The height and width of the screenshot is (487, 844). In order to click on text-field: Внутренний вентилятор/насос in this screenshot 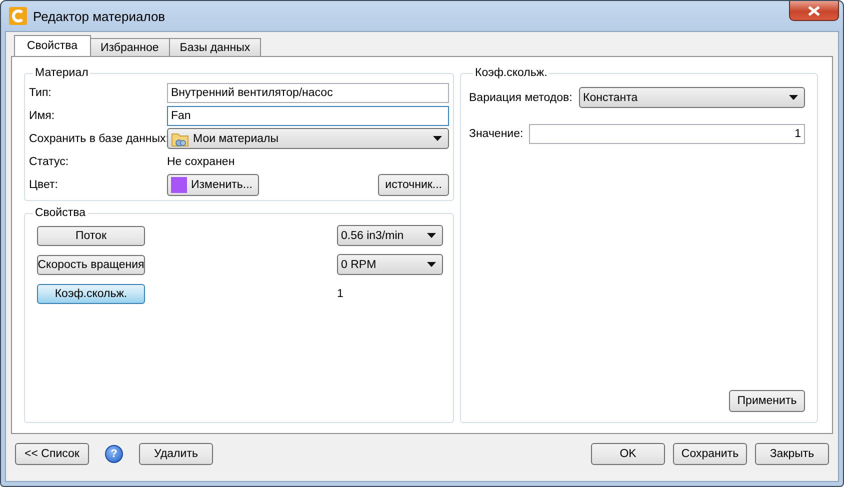, I will do `click(308, 92)`.